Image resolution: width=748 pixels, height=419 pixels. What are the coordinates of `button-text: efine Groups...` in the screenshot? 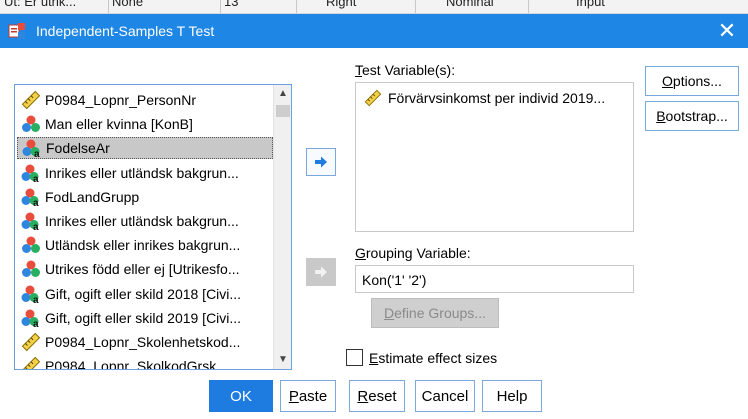 It's located at (440, 313).